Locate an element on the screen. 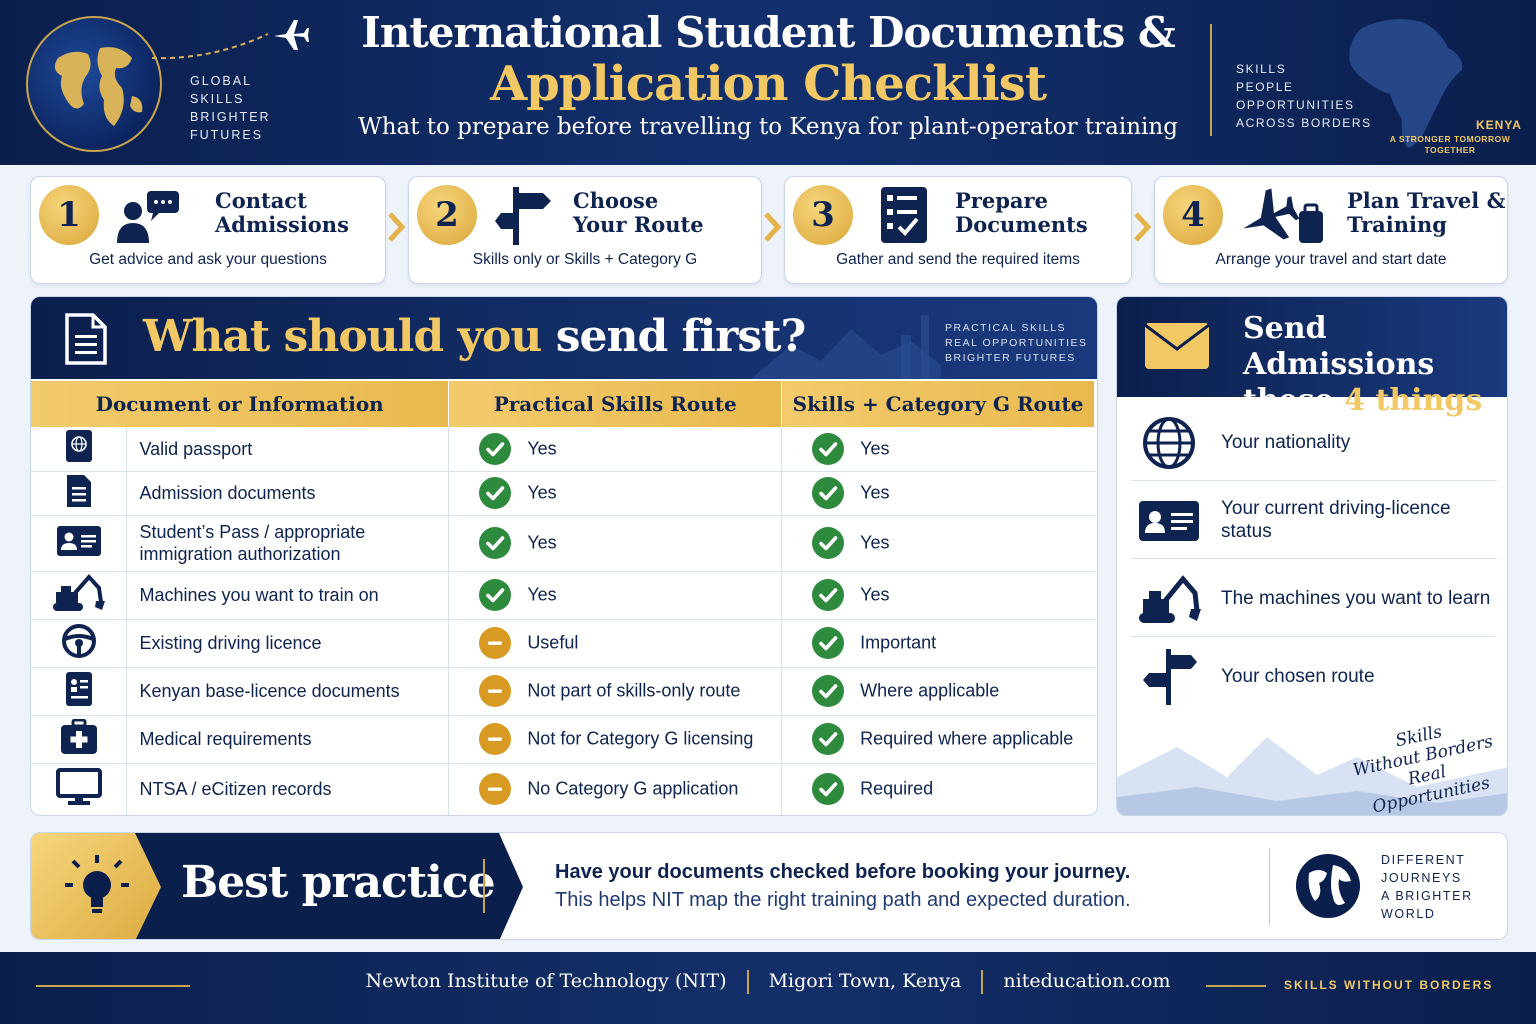 The image size is (1536, 1024). step-title: Plan Travel & Training is located at coordinates (1426, 212).